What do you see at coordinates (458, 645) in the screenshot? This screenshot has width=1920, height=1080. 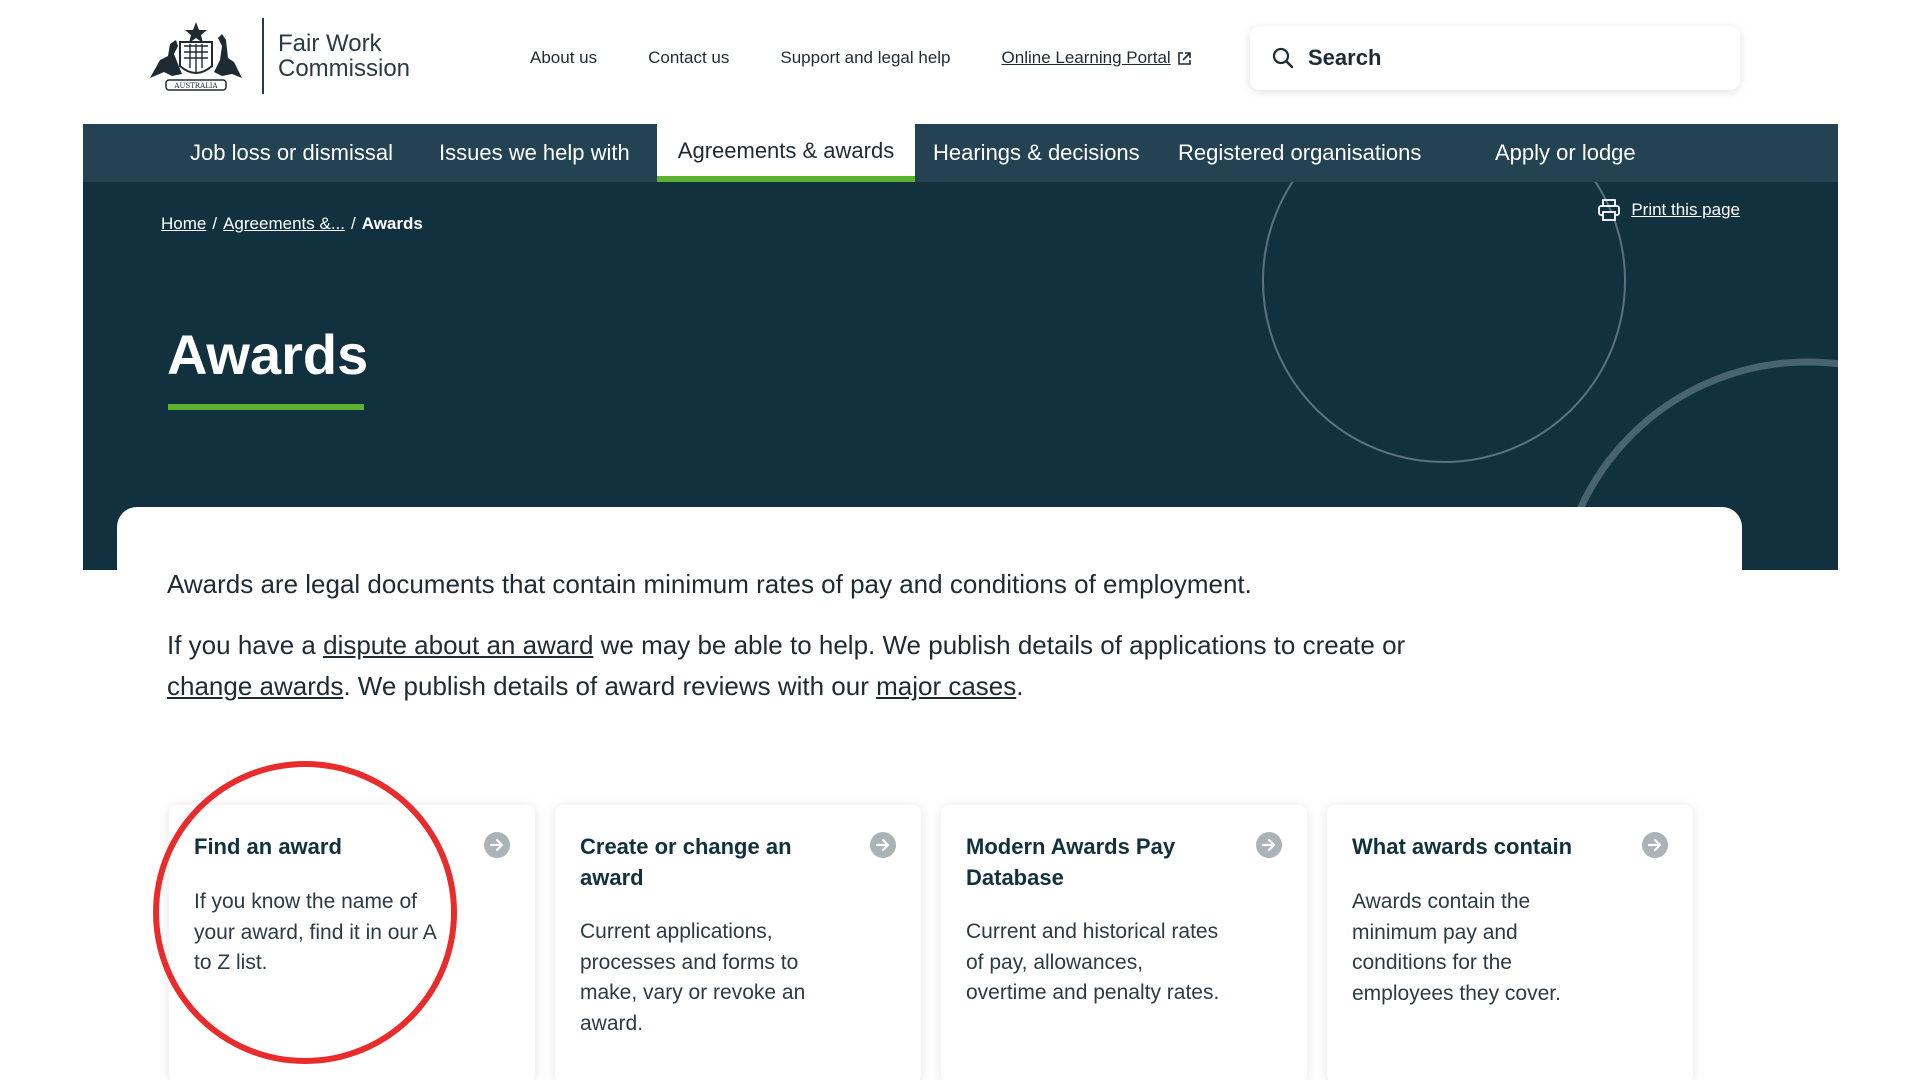 I see `dispute-about-award-link: dispute about an award` at bounding box center [458, 645].